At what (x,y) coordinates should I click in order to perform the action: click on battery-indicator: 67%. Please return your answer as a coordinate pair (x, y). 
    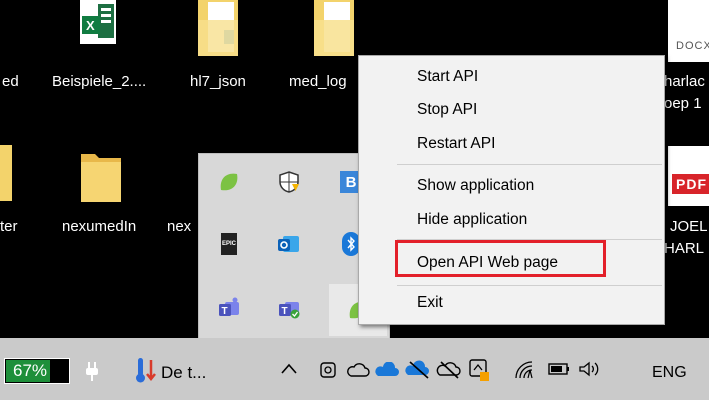
    Looking at the image, I should click on (37, 371).